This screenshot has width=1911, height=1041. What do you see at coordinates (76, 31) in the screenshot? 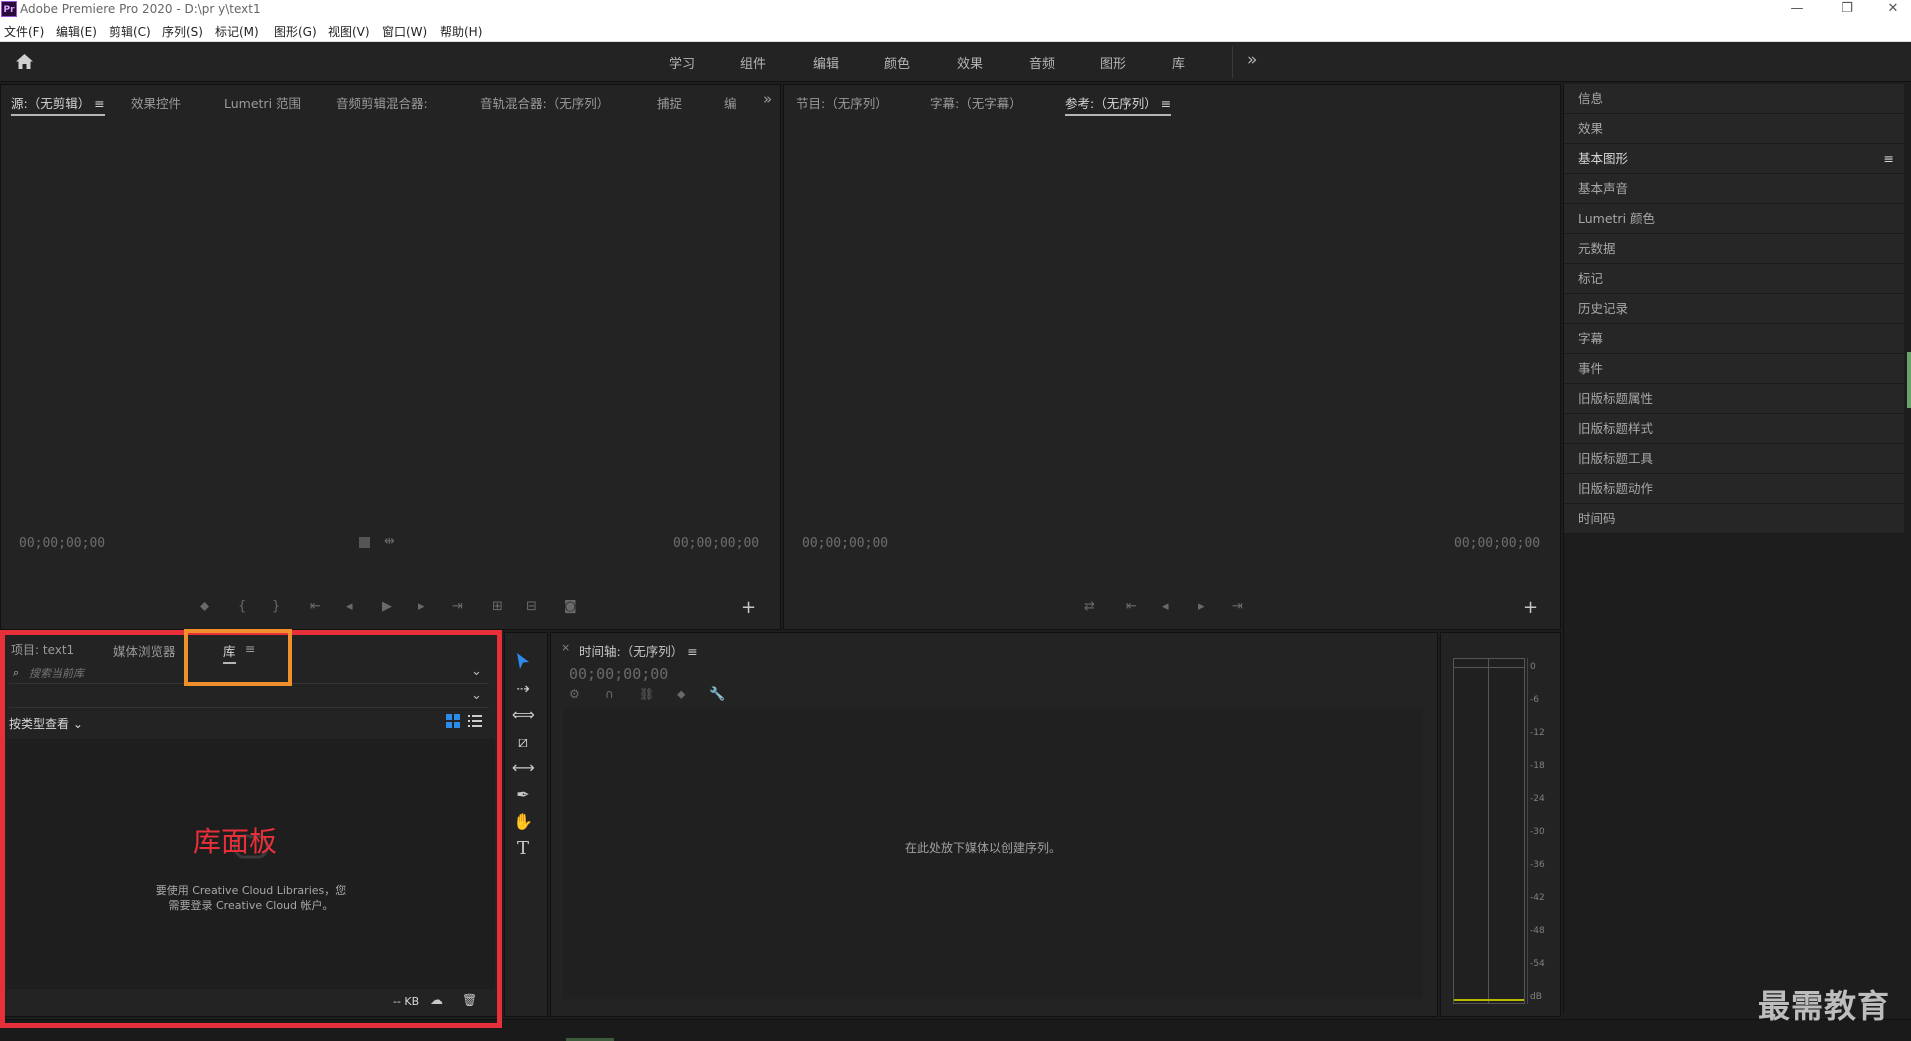
I see `menu-edit: 编辑(E)` at bounding box center [76, 31].